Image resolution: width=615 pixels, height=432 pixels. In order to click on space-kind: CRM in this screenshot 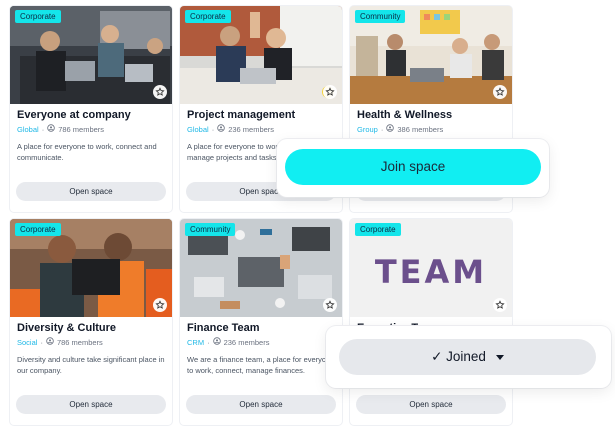, I will do `click(196, 342)`.